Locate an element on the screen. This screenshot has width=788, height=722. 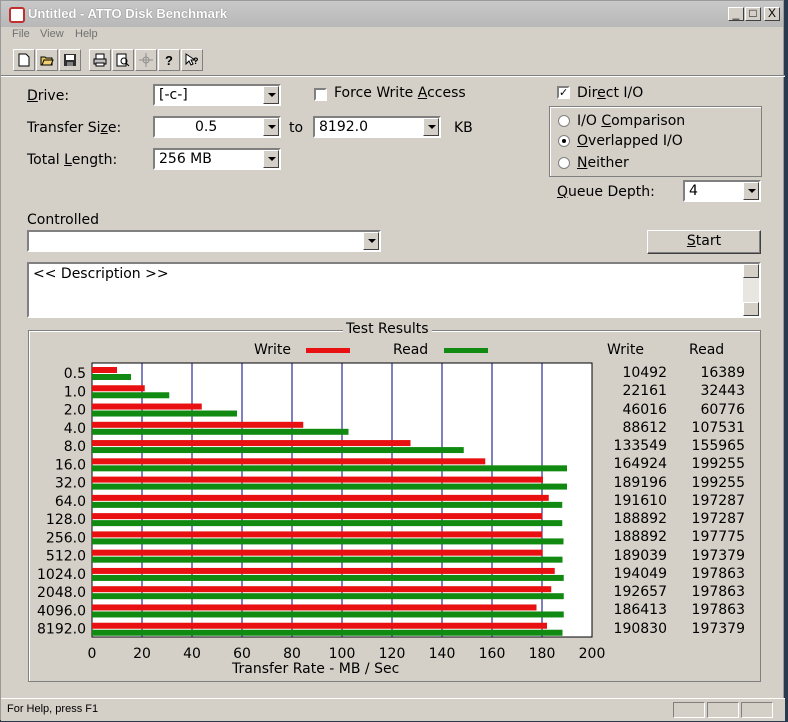
write-value: 46016 is located at coordinates (644, 409).